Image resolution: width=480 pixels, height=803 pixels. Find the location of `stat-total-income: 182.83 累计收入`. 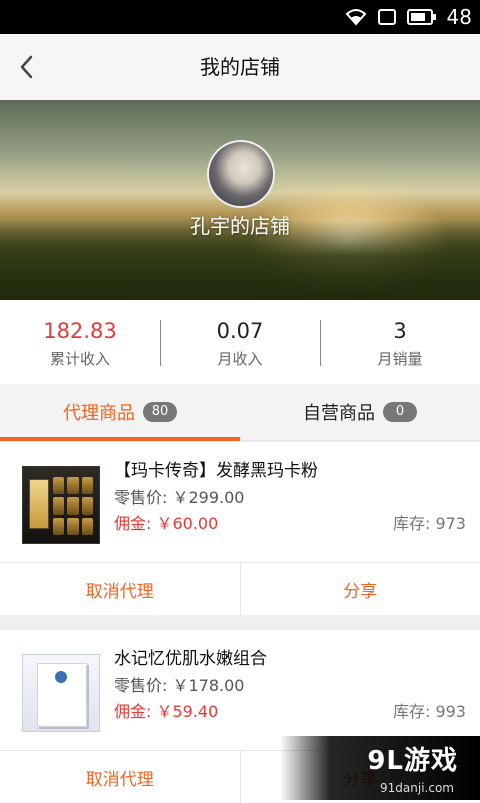

stat-total-income: 182.83 累计收入 is located at coordinates (80, 342).